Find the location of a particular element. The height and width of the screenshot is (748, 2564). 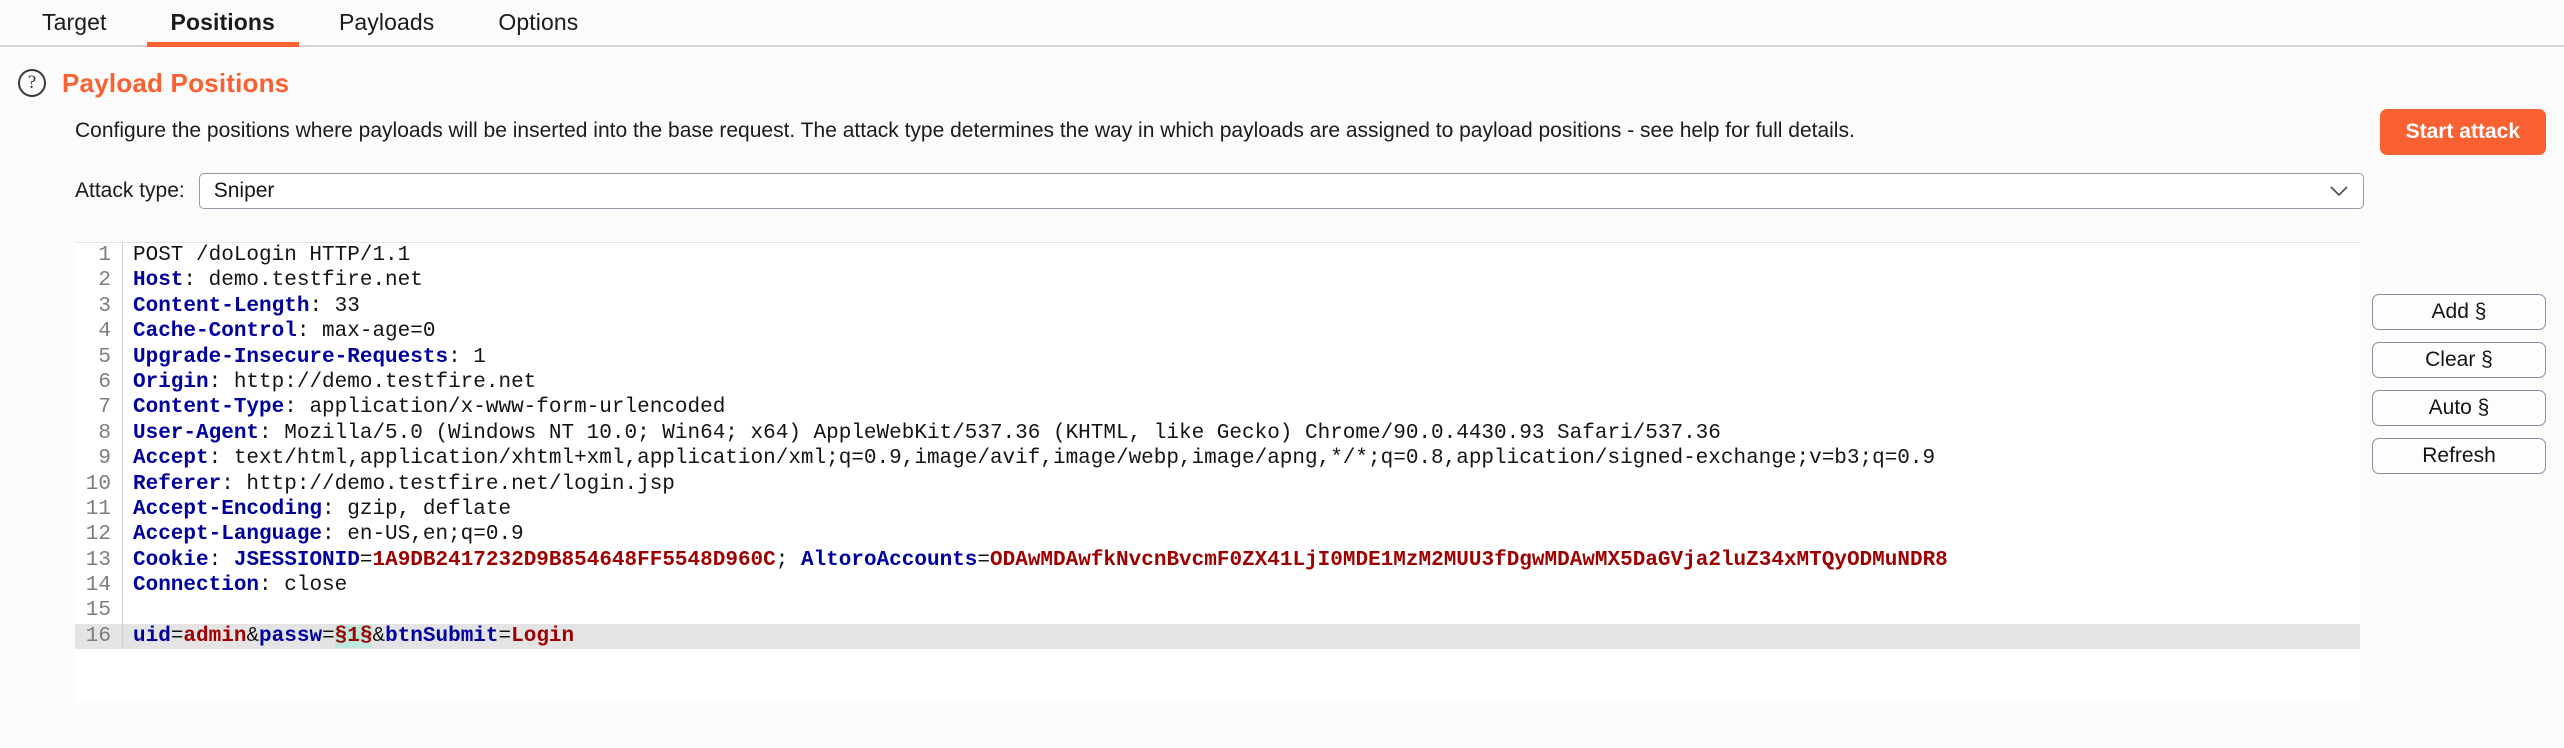

line-content is located at coordinates (128, 610).